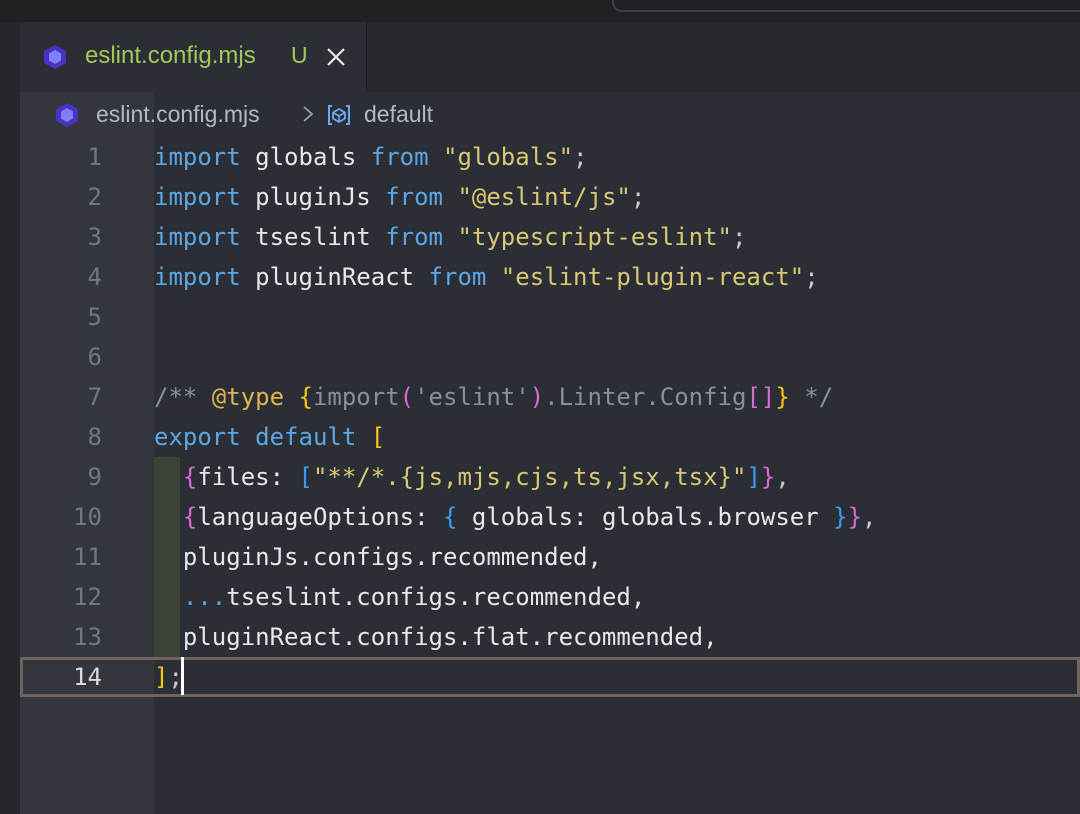 The width and height of the screenshot is (1080, 814). I want to click on code-token: 'eslint', so click(472, 397).